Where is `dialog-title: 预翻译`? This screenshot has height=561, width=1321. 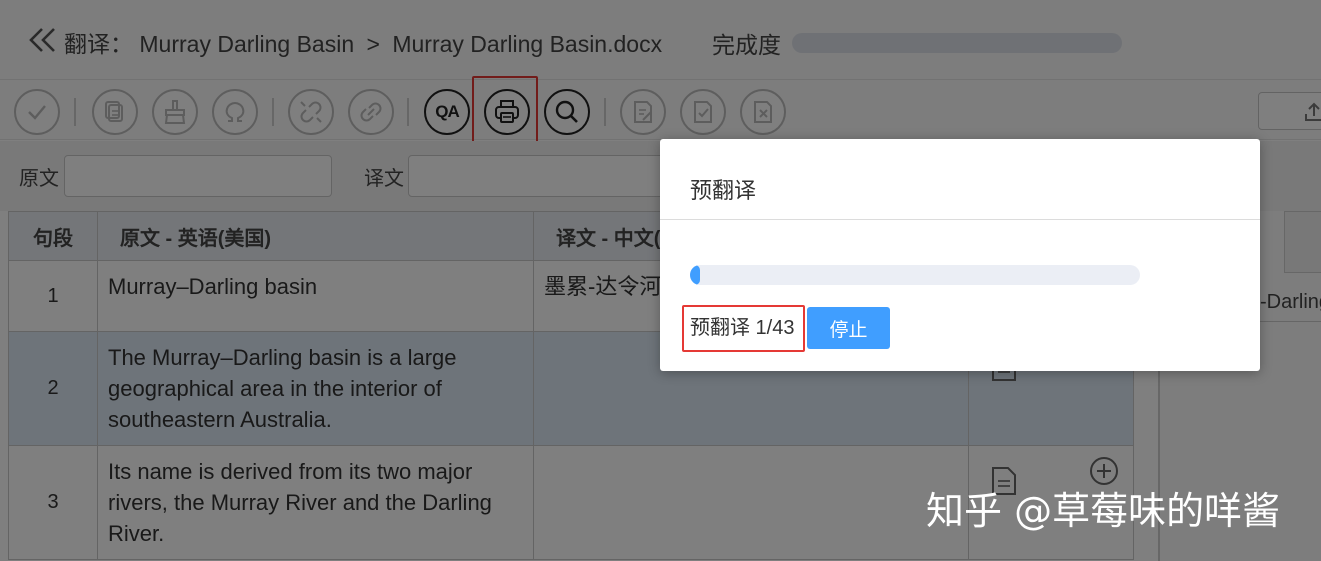
dialog-title: 预翻译 is located at coordinates (723, 190).